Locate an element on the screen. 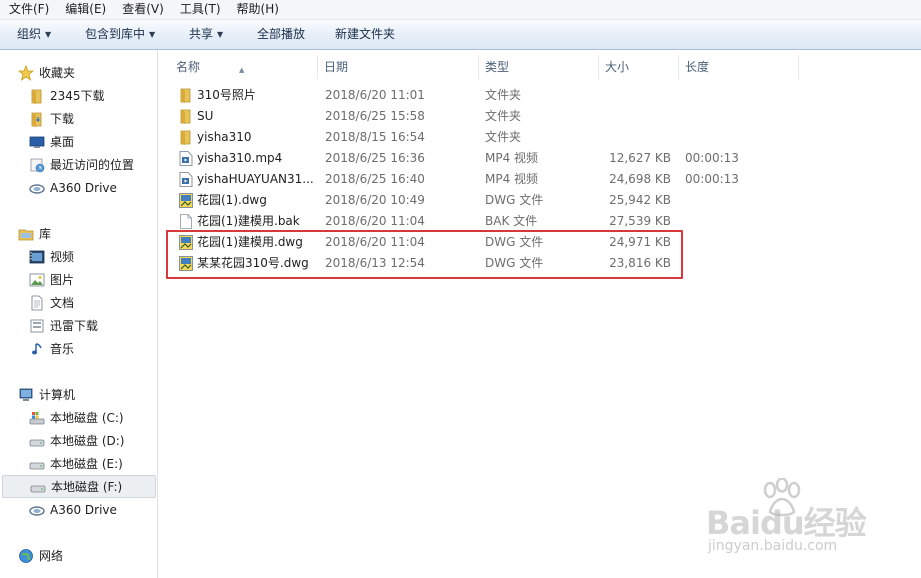 This screenshot has width=921, height=578. nav-item-label: 本地磁盘 (D:) is located at coordinates (87, 441).